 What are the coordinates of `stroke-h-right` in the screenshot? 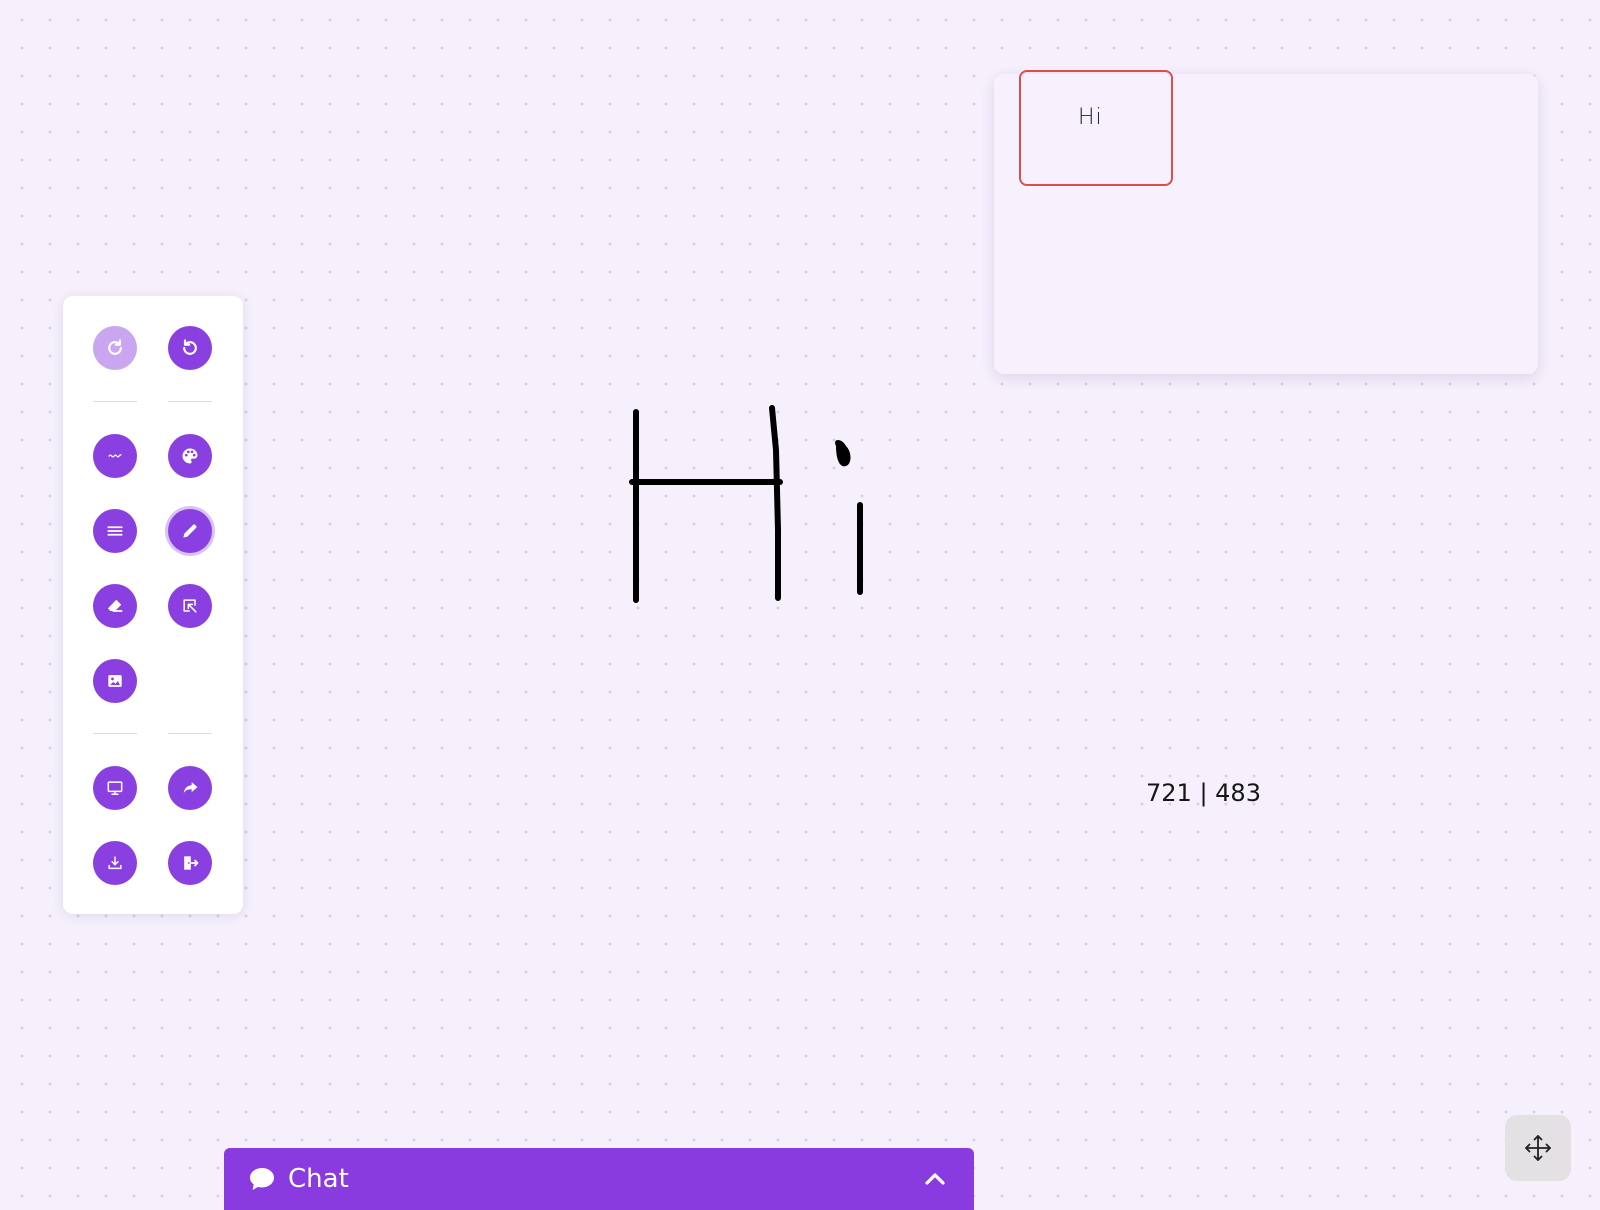 It's located at (775, 503).